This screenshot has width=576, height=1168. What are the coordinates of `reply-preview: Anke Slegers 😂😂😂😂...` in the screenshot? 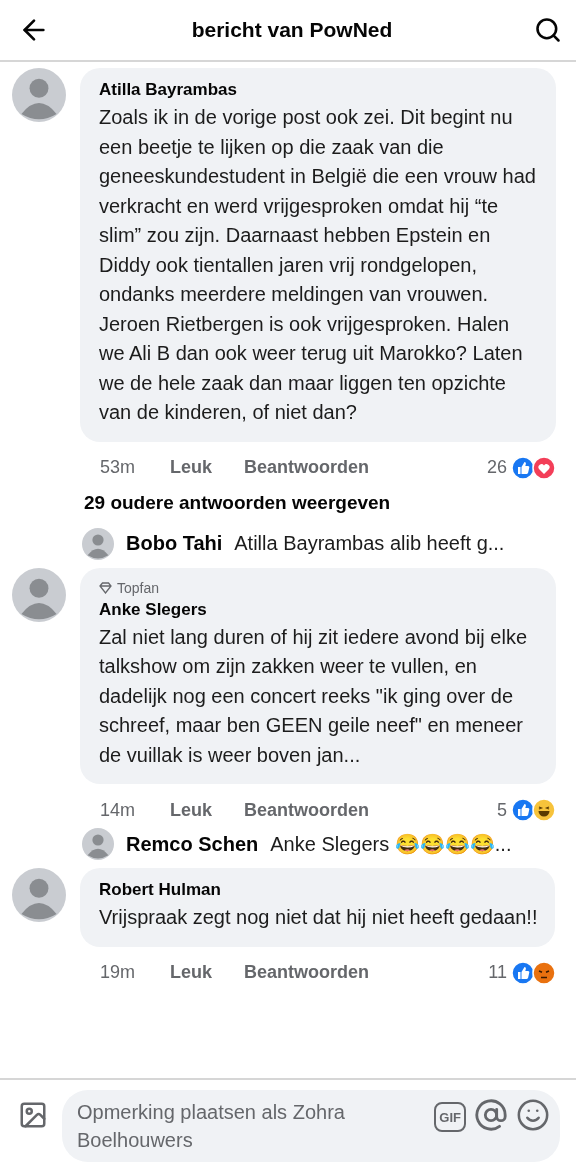 It's located at (391, 844).